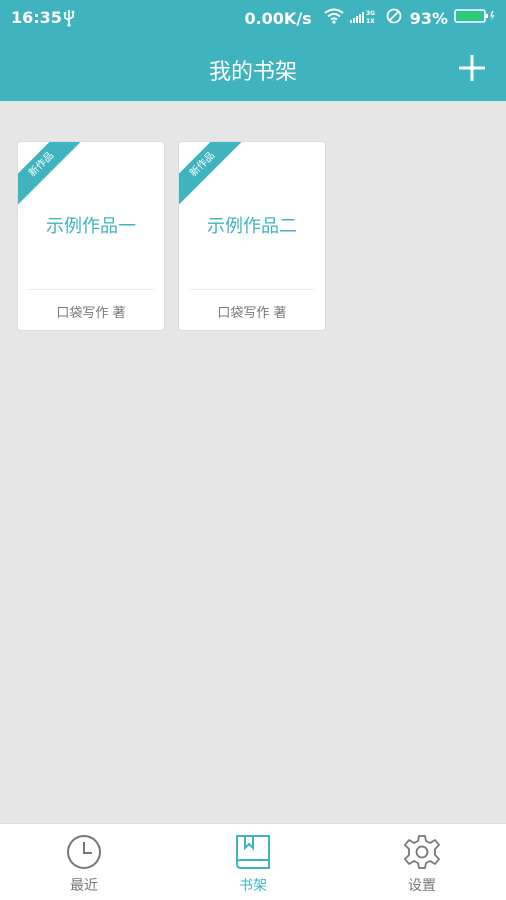 Image resolution: width=506 pixels, height=900 pixels. Describe the element at coordinates (36, 17) in the screenshot. I see `status-time: 16:35` at that location.